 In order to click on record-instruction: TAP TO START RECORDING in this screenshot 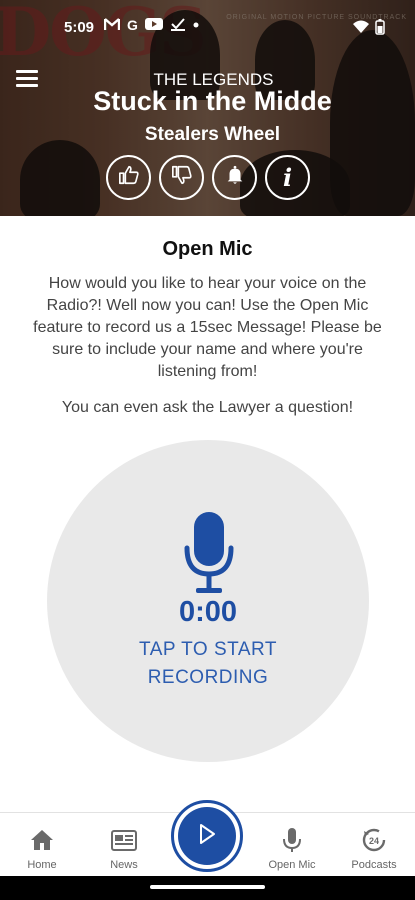, I will do `click(208, 663)`.